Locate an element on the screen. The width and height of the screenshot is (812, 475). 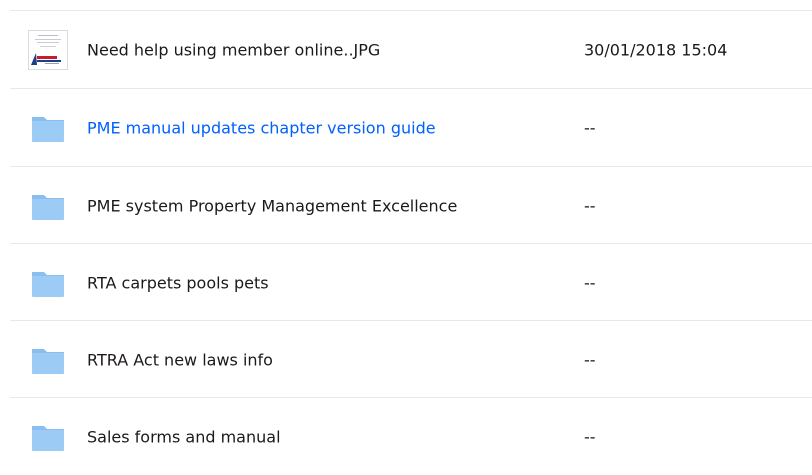
folder-name: RTRA Act new laws info is located at coordinates (180, 359).